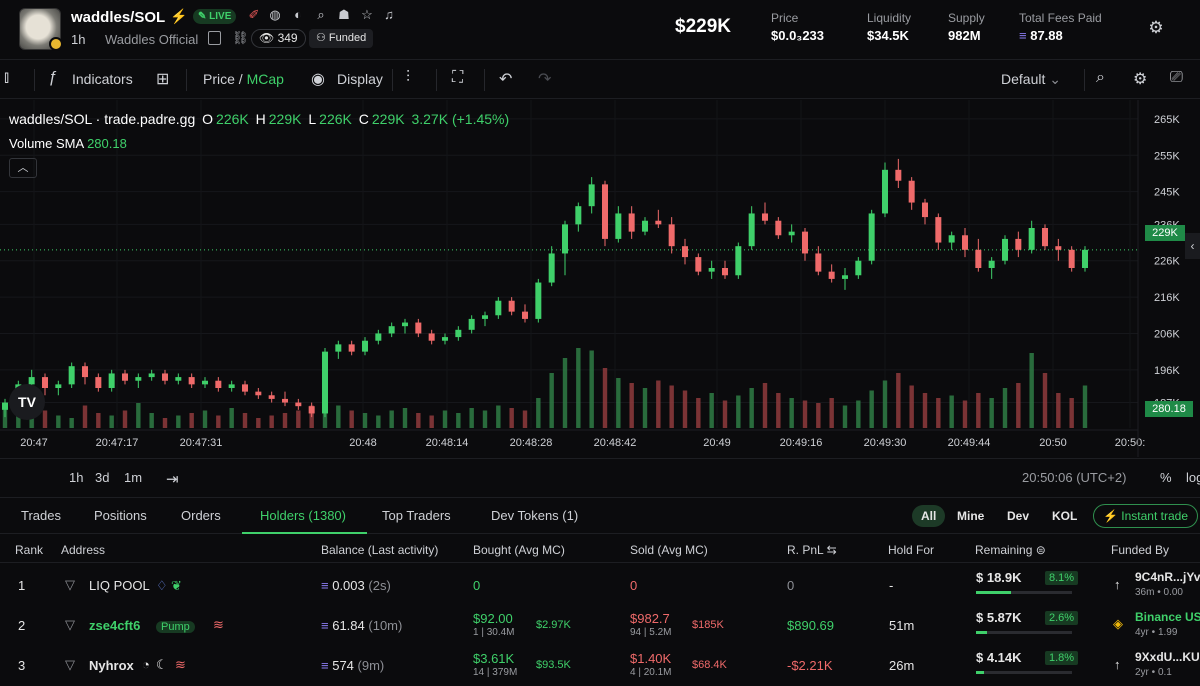  Describe the element at coordinates (1156, 632) in the screenshot. I see `funded-meta: 4yr • 1.99` at that location.